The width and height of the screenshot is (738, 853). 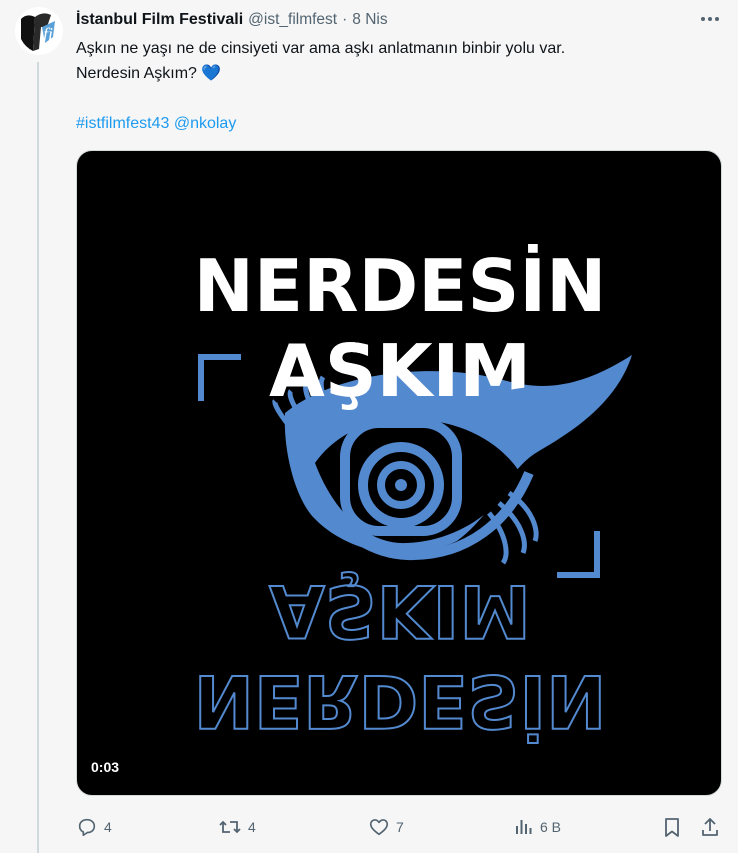 I want to click on reply-count: 4, so click(x=108, y=827).